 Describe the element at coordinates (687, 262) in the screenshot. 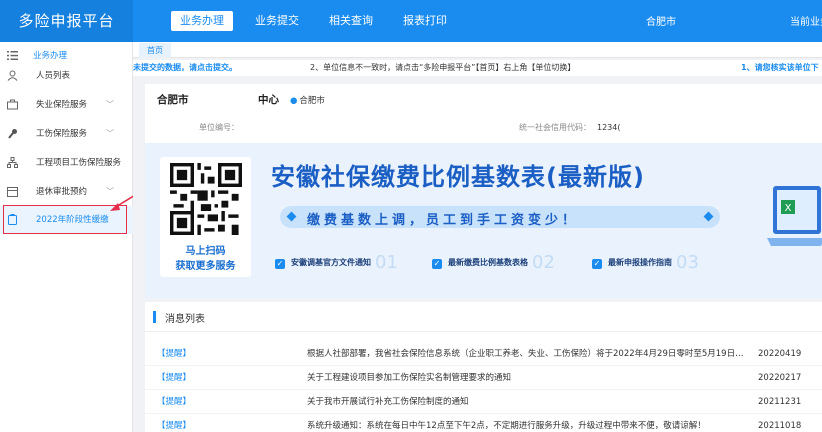

I see `banner-link-number: 03` at that location.